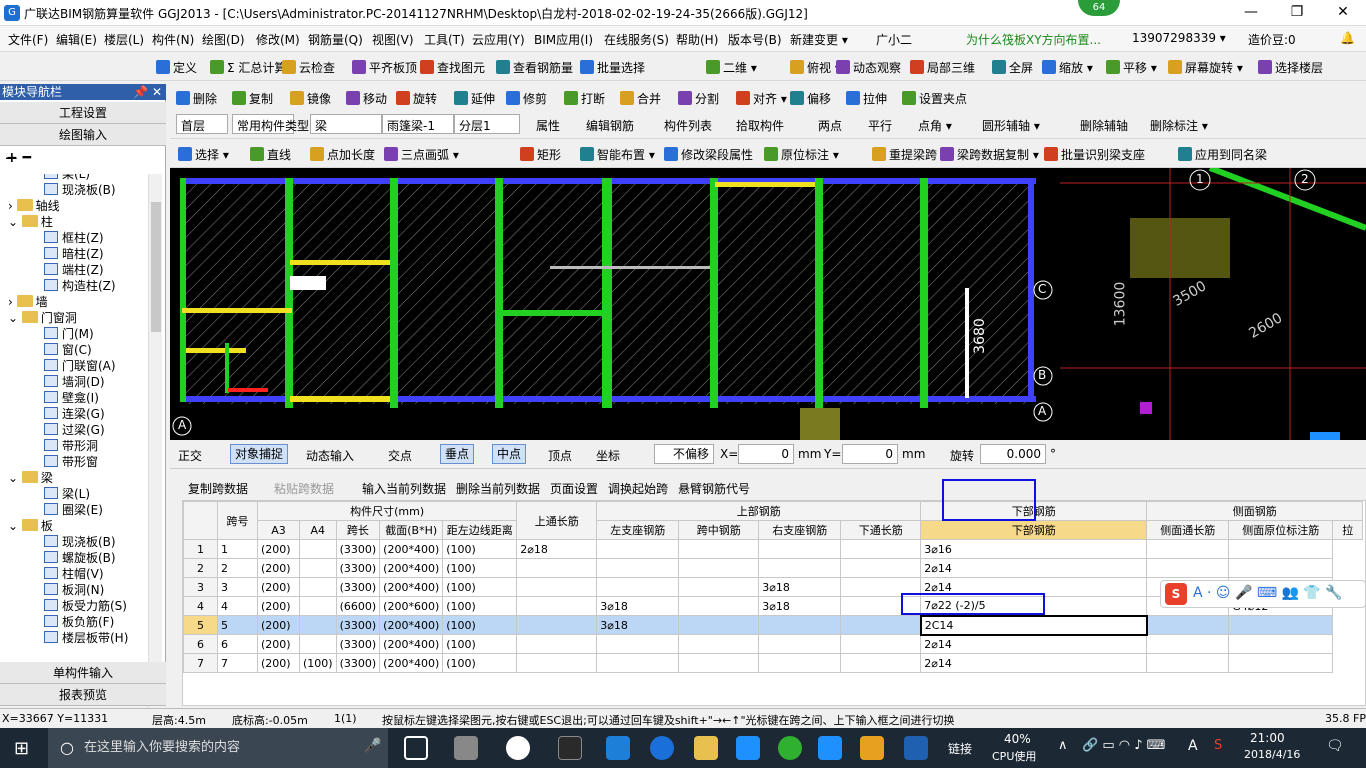 This screenshot has width=1366, height=768. What do you see at coordinates (416, 748) in the screenshot?
I see `task-view-icon` at bounding box center [416, 748].